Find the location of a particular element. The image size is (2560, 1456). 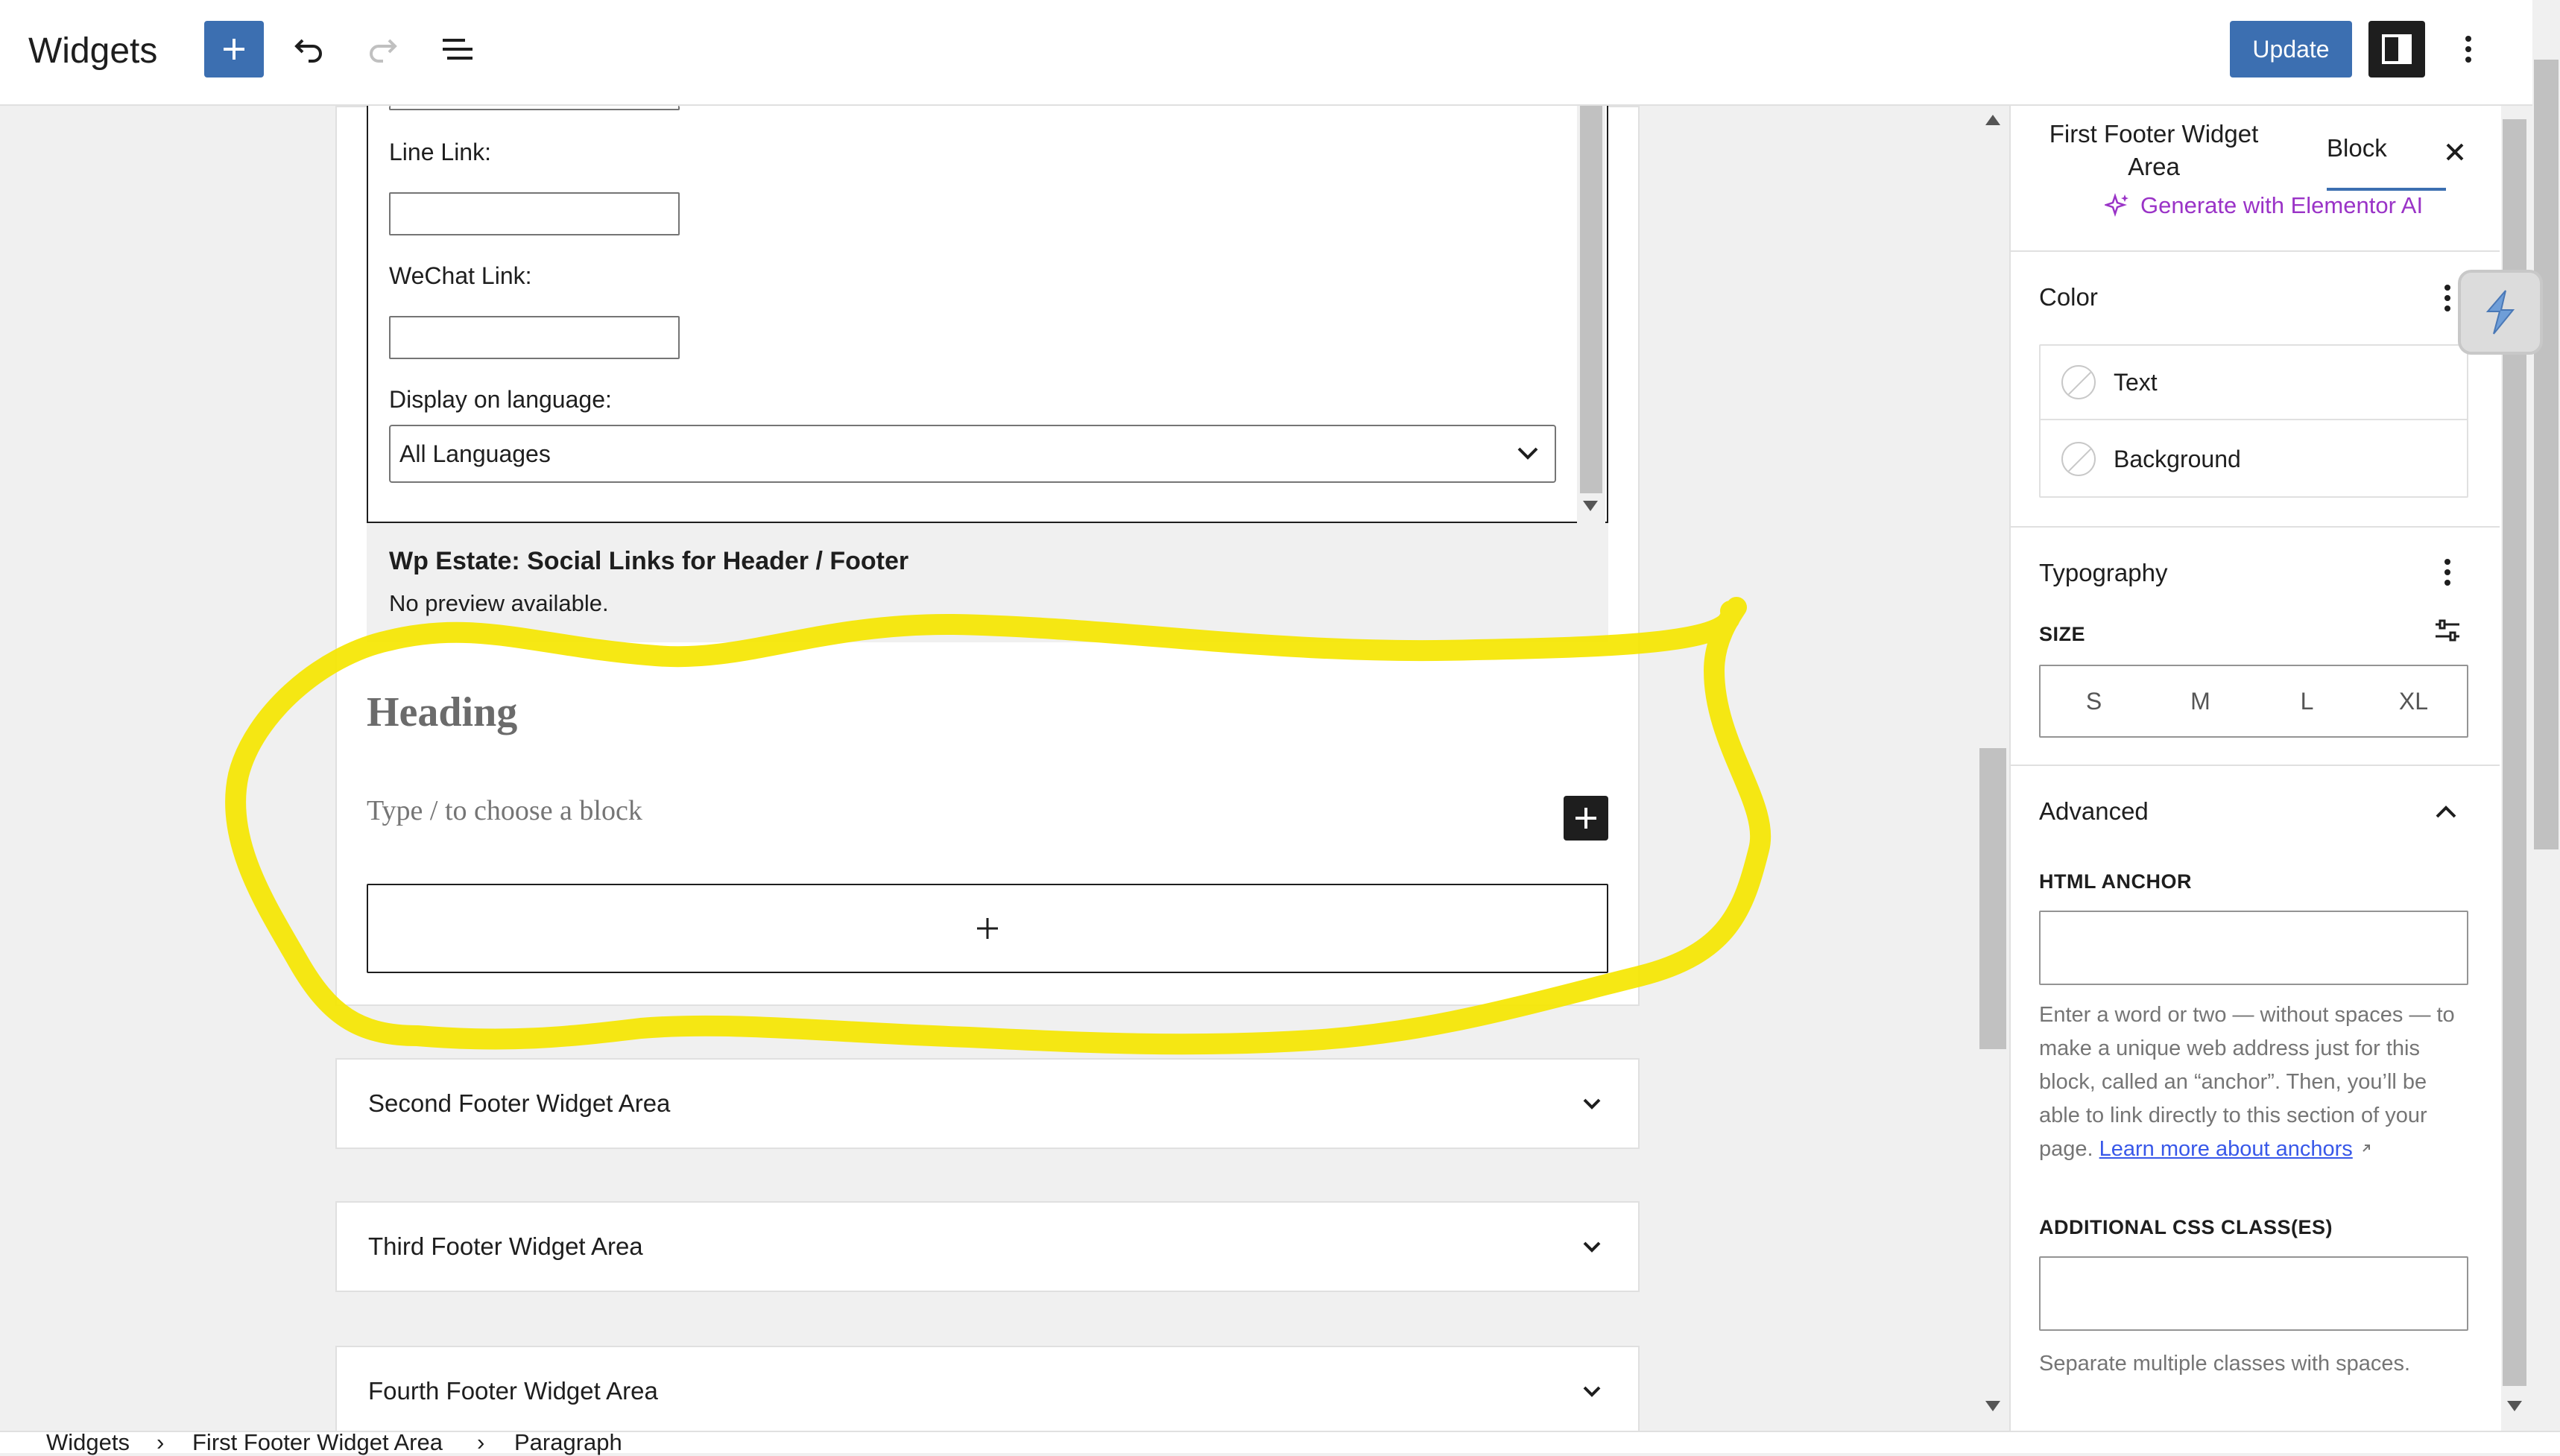

elementor-ai-floating-button is located at coordinates (2500, 312).